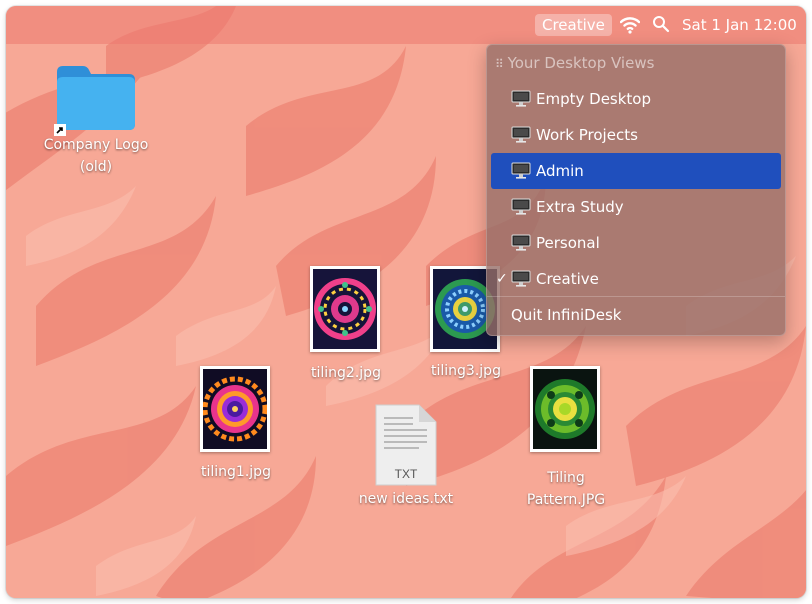 The width and height of the screenshot is (812, 604). I want to click on tiling3-label-wrap: tiling3.jpg, so click(466, 371).